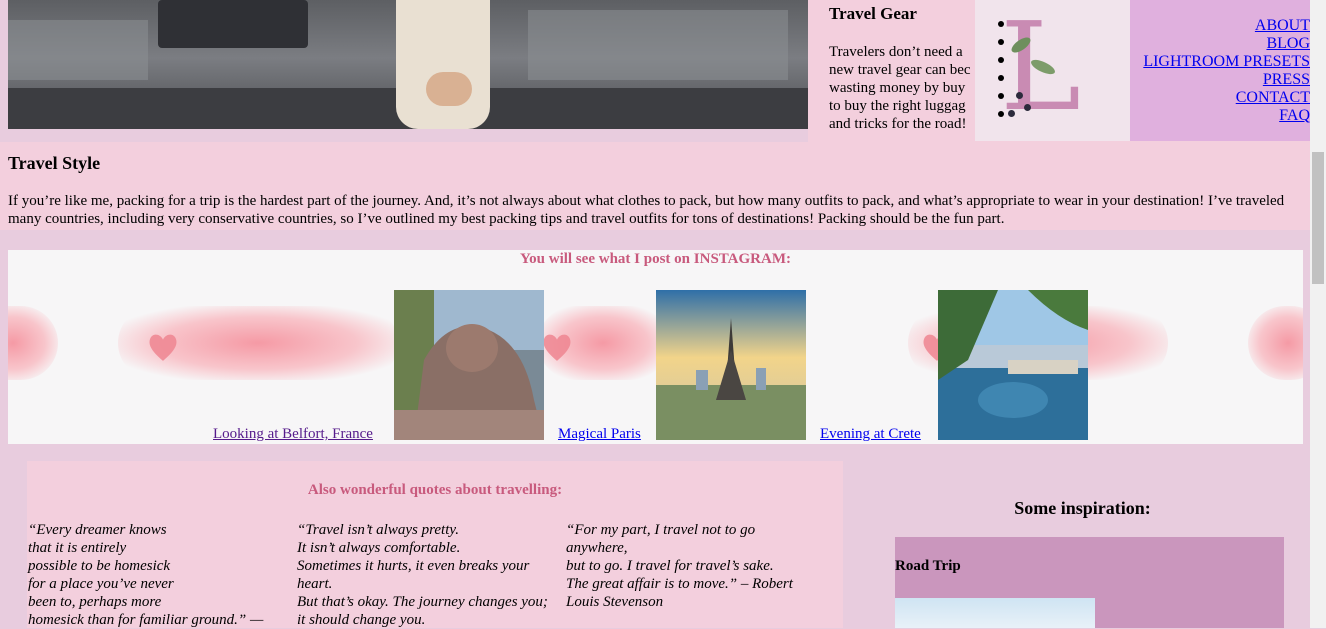 The height and width of the screenshot is (629, 1326). I want to click on gear-line: to buy the right luggag, so click(897, 106).